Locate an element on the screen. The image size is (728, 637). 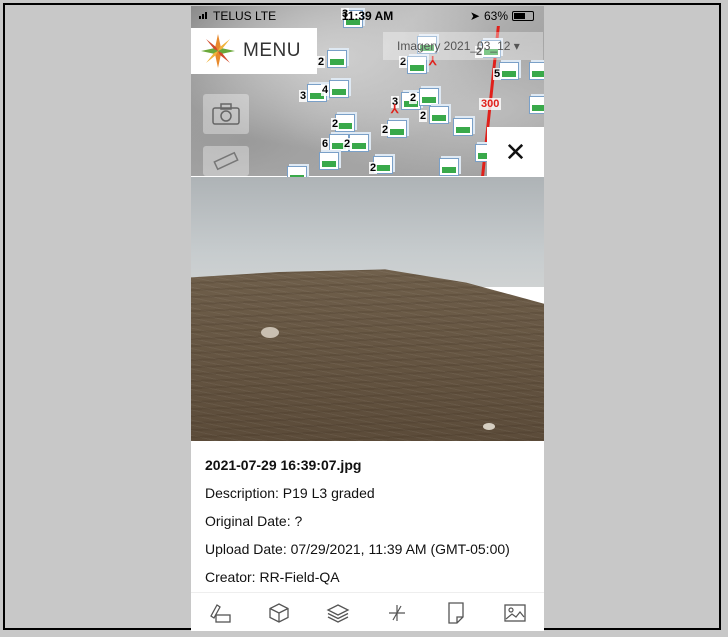
ruler-tool-icon is located at coordinates (221, 613).